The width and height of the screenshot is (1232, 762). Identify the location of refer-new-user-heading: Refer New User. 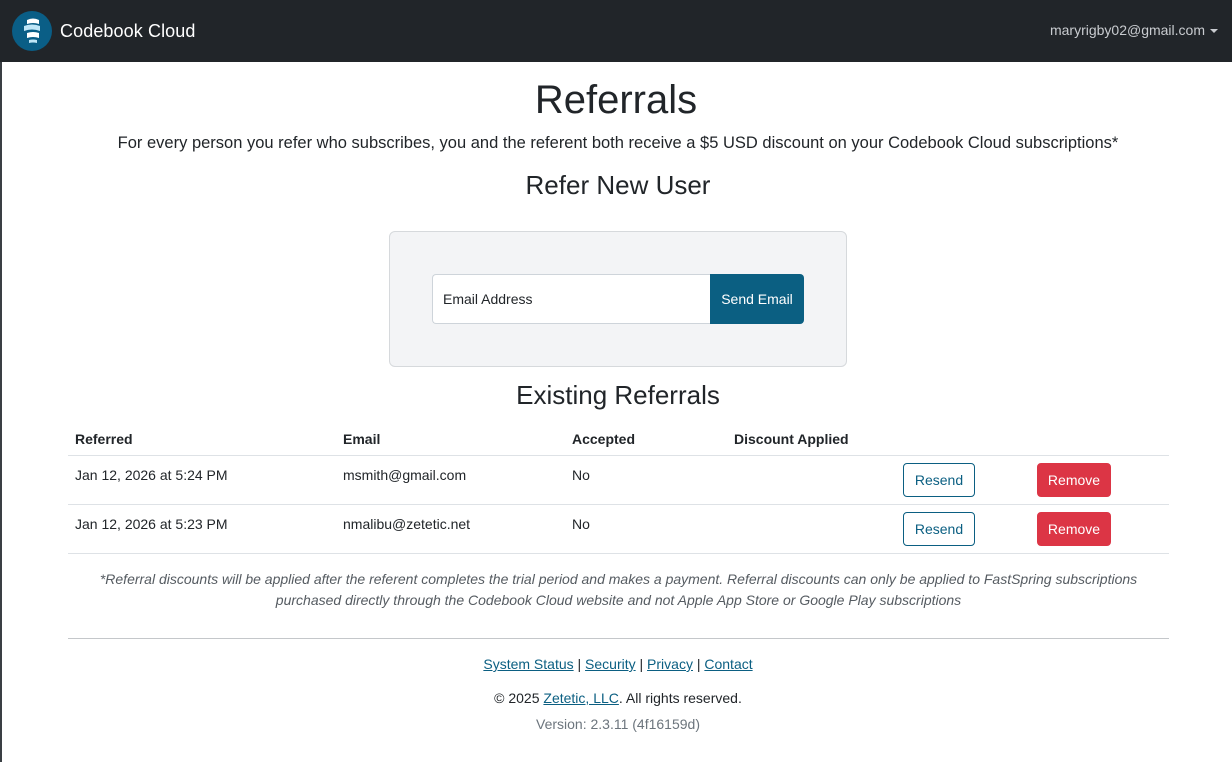
(618, 185).